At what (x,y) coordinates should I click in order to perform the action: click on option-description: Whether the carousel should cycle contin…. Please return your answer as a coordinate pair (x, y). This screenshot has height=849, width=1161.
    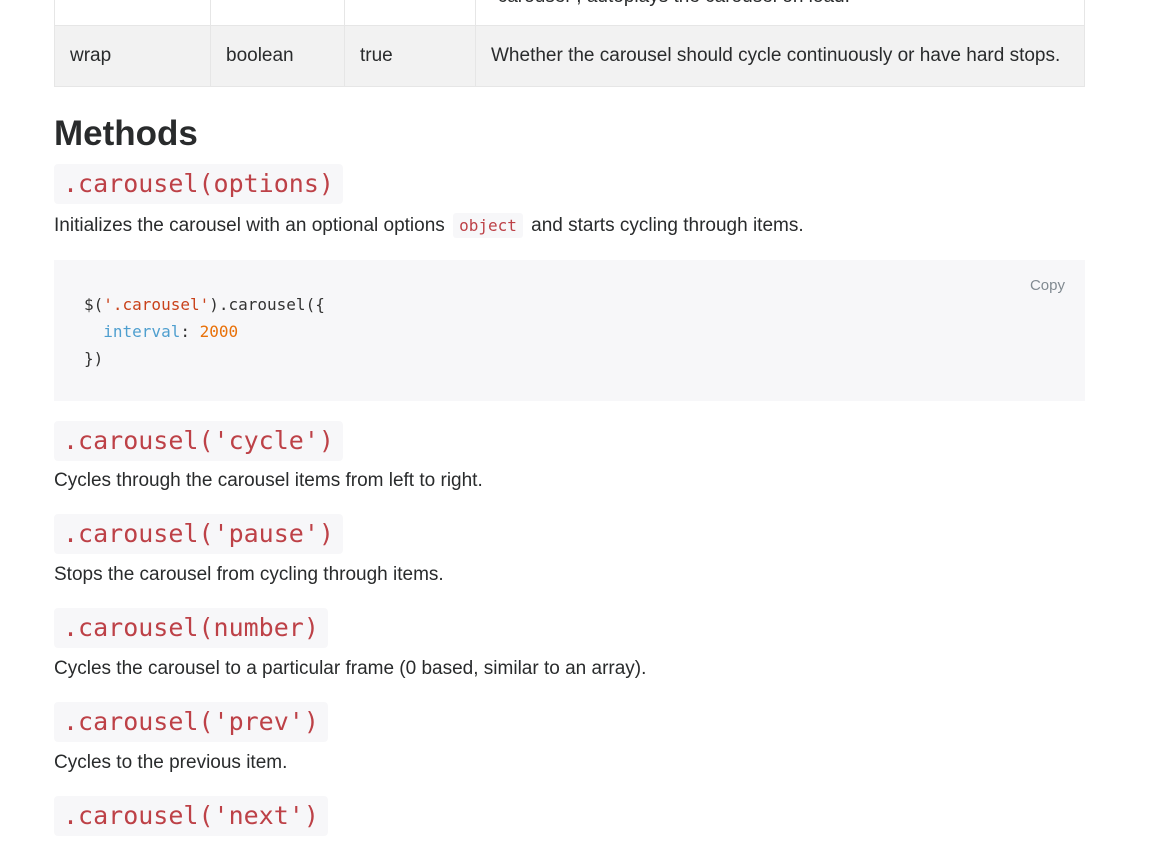
    Looking at the image, I should click on (780, 56).